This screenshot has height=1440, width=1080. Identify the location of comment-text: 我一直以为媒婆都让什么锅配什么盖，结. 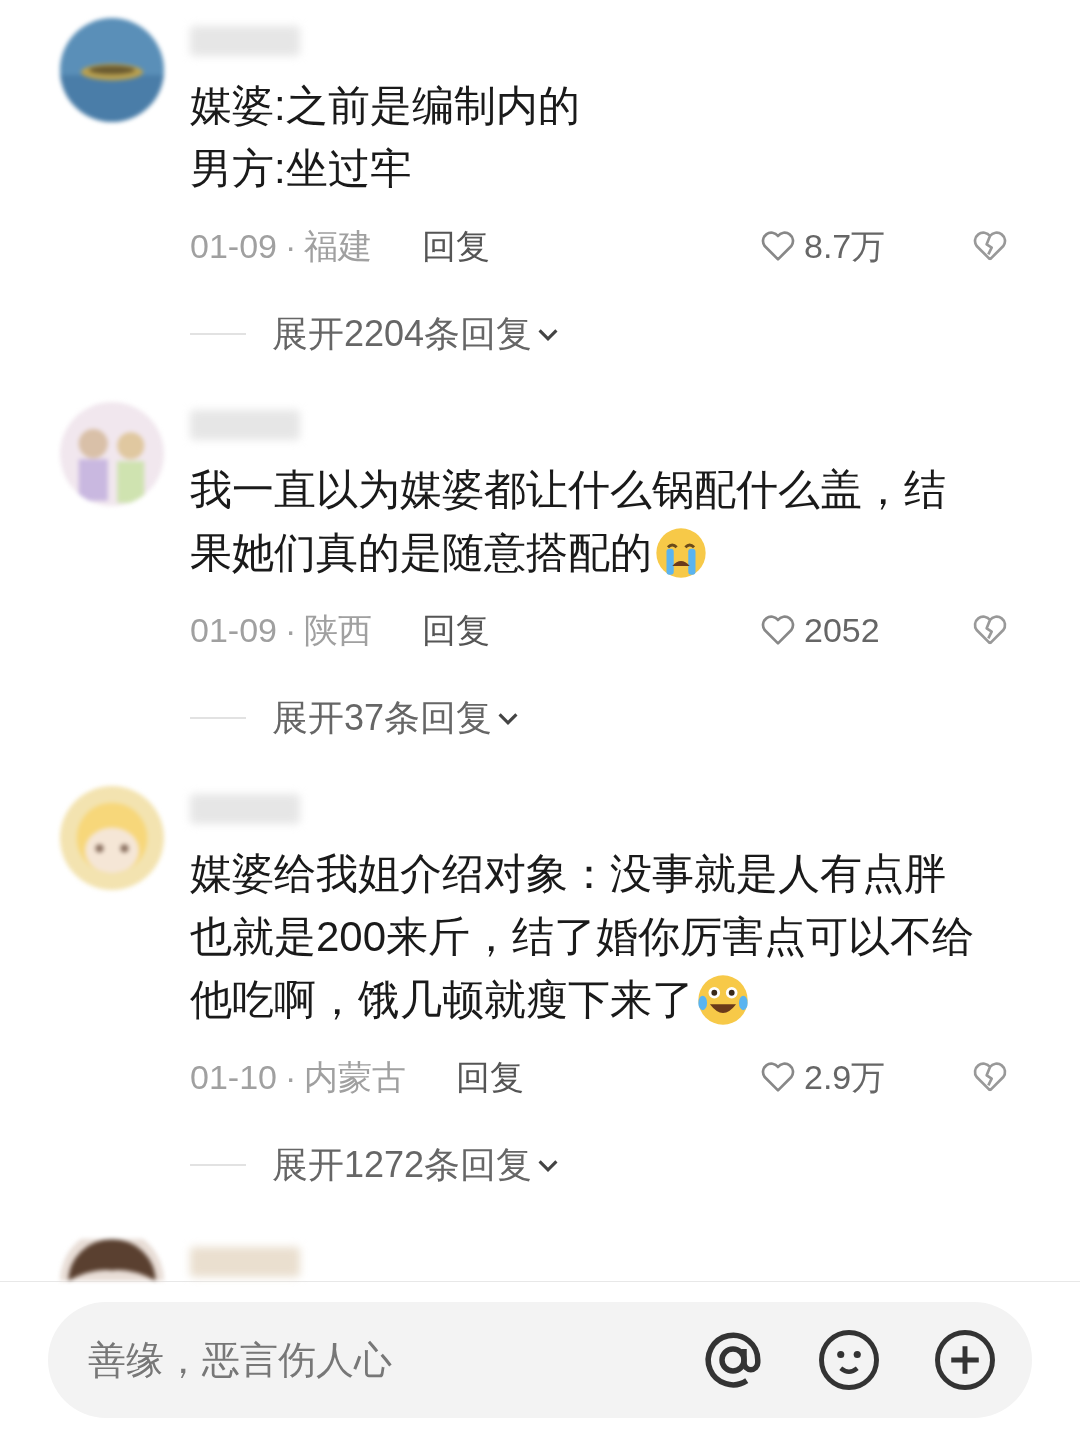
(568, 490).